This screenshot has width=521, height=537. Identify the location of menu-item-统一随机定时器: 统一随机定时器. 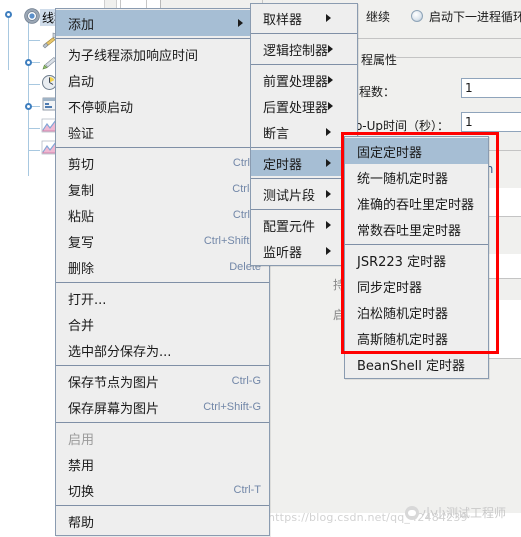
(416, 177).